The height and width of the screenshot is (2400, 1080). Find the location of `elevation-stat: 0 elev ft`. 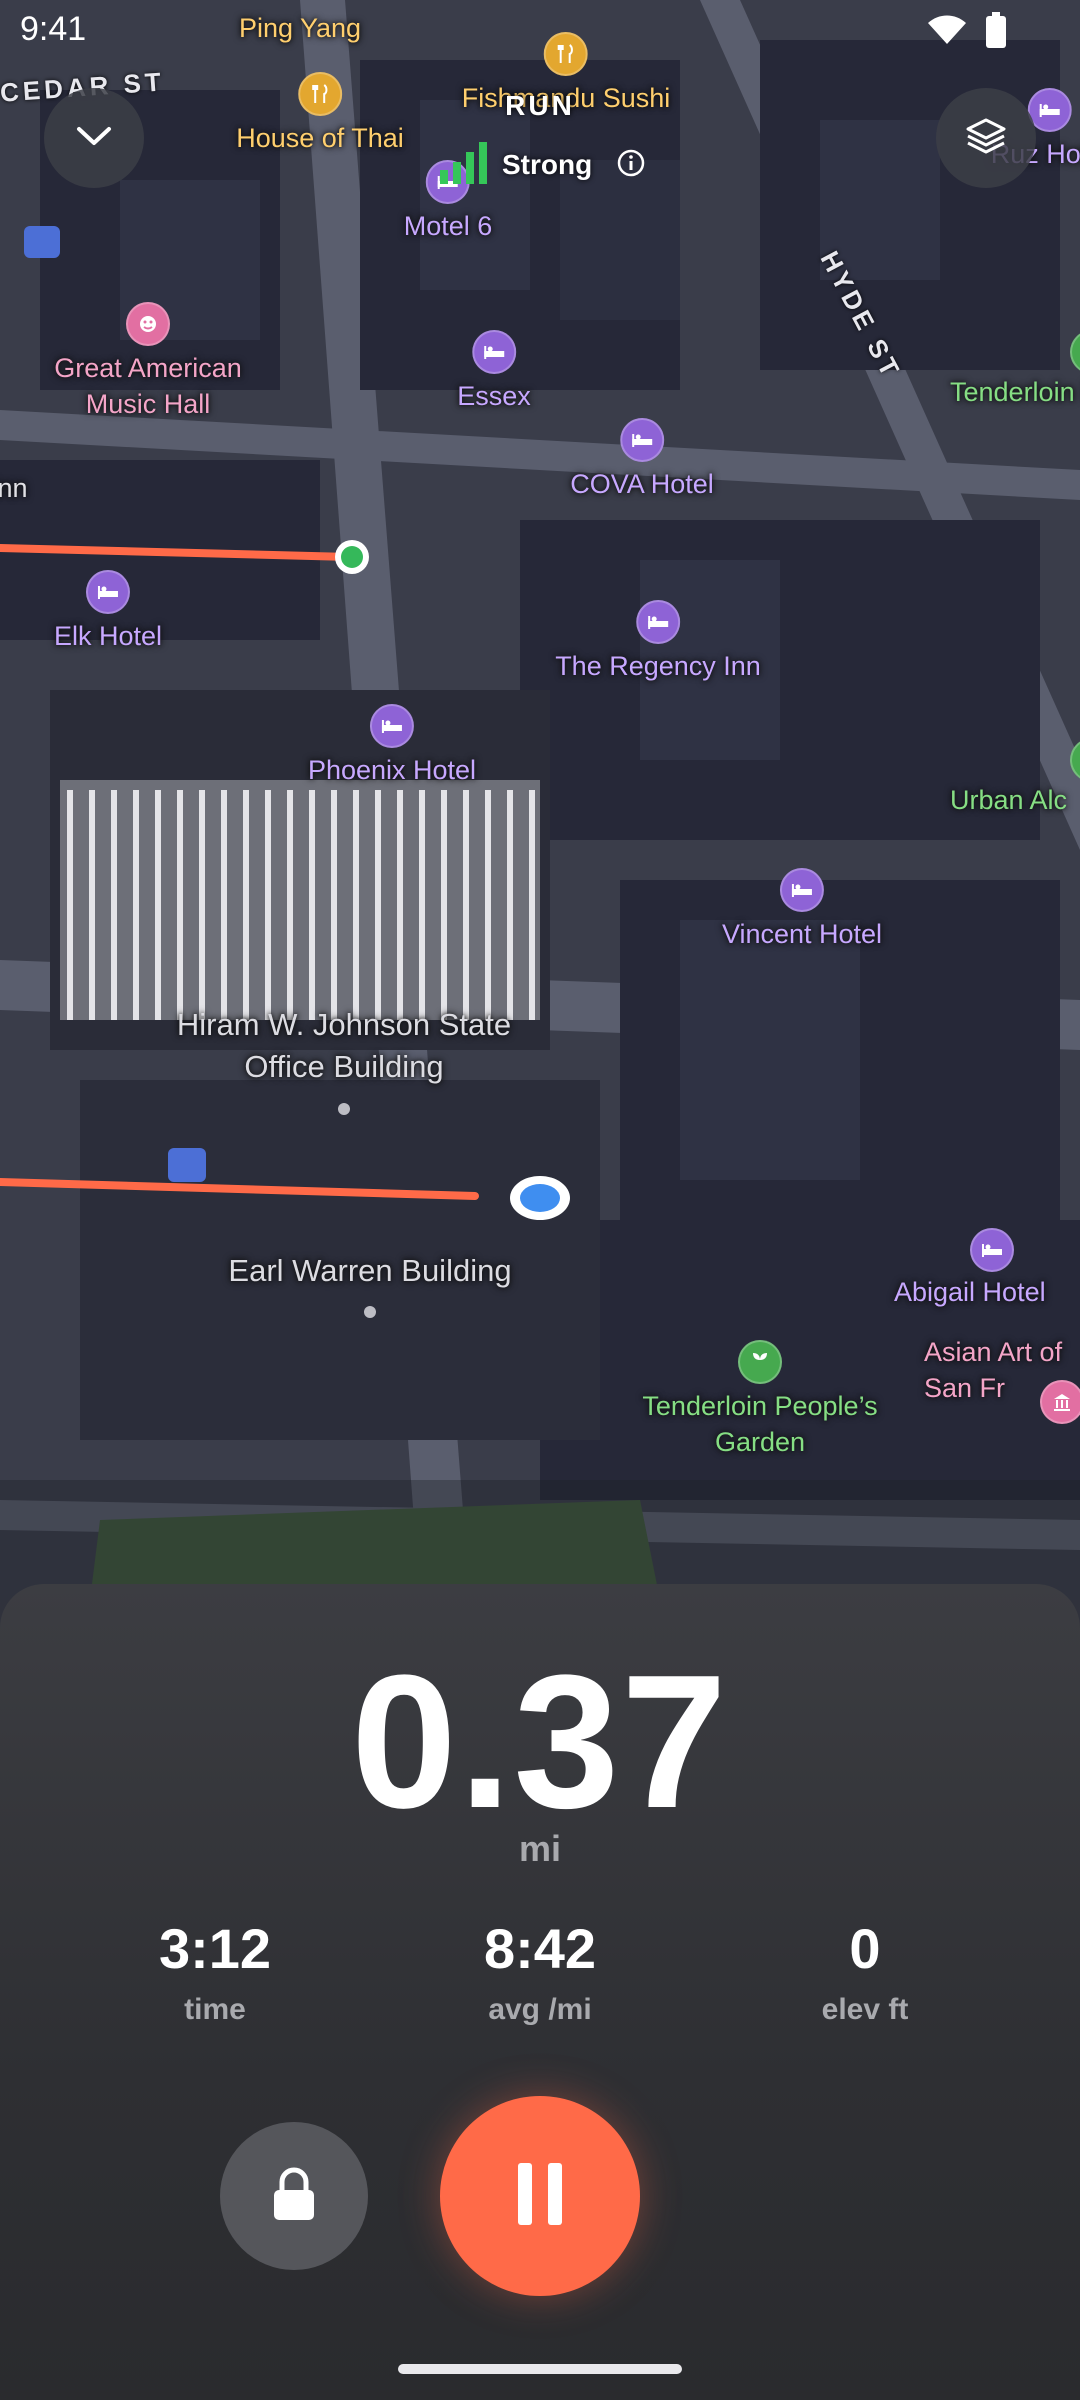

elevation-stat: 0 elev ft is located at coordinates (865, 1972).